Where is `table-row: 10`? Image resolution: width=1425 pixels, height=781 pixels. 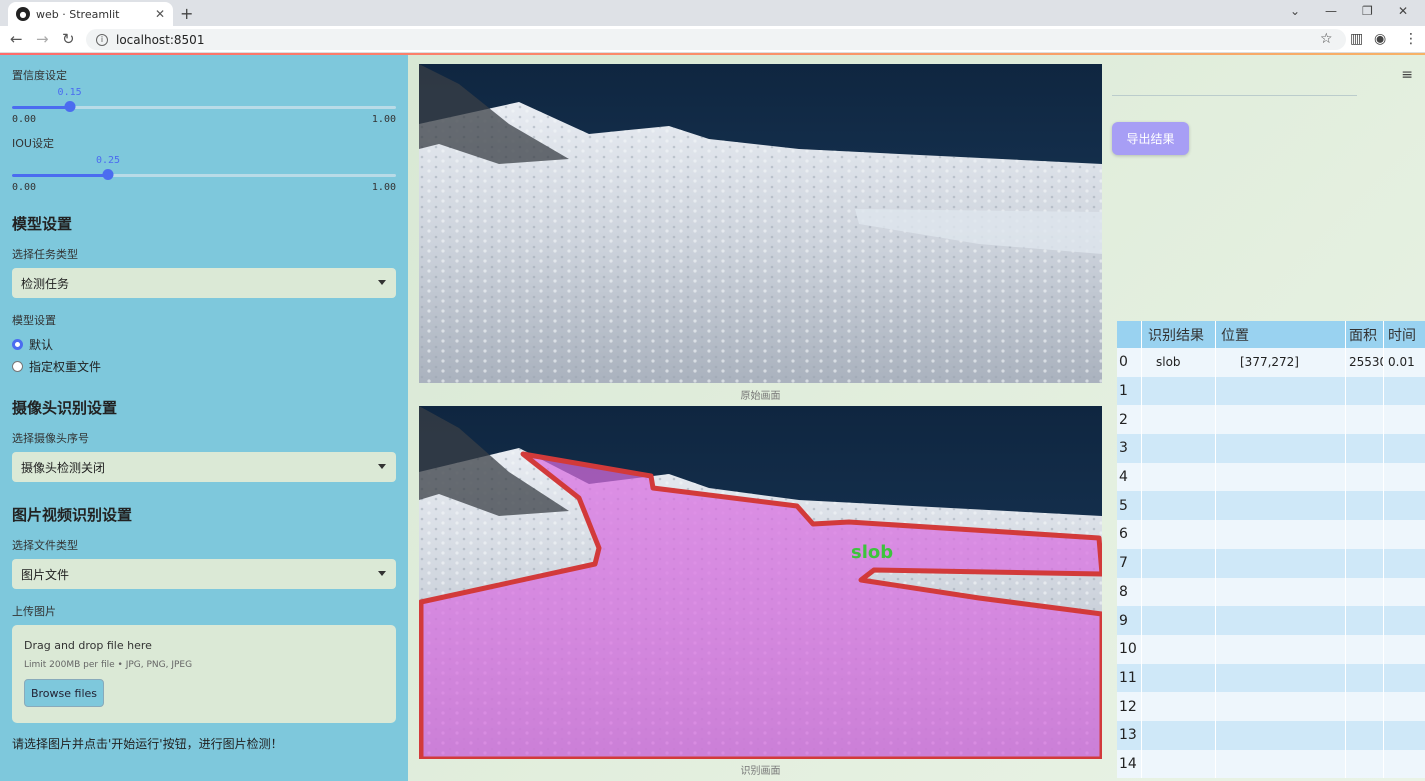
table-row: 10 is located at coordinates (1271, 649).